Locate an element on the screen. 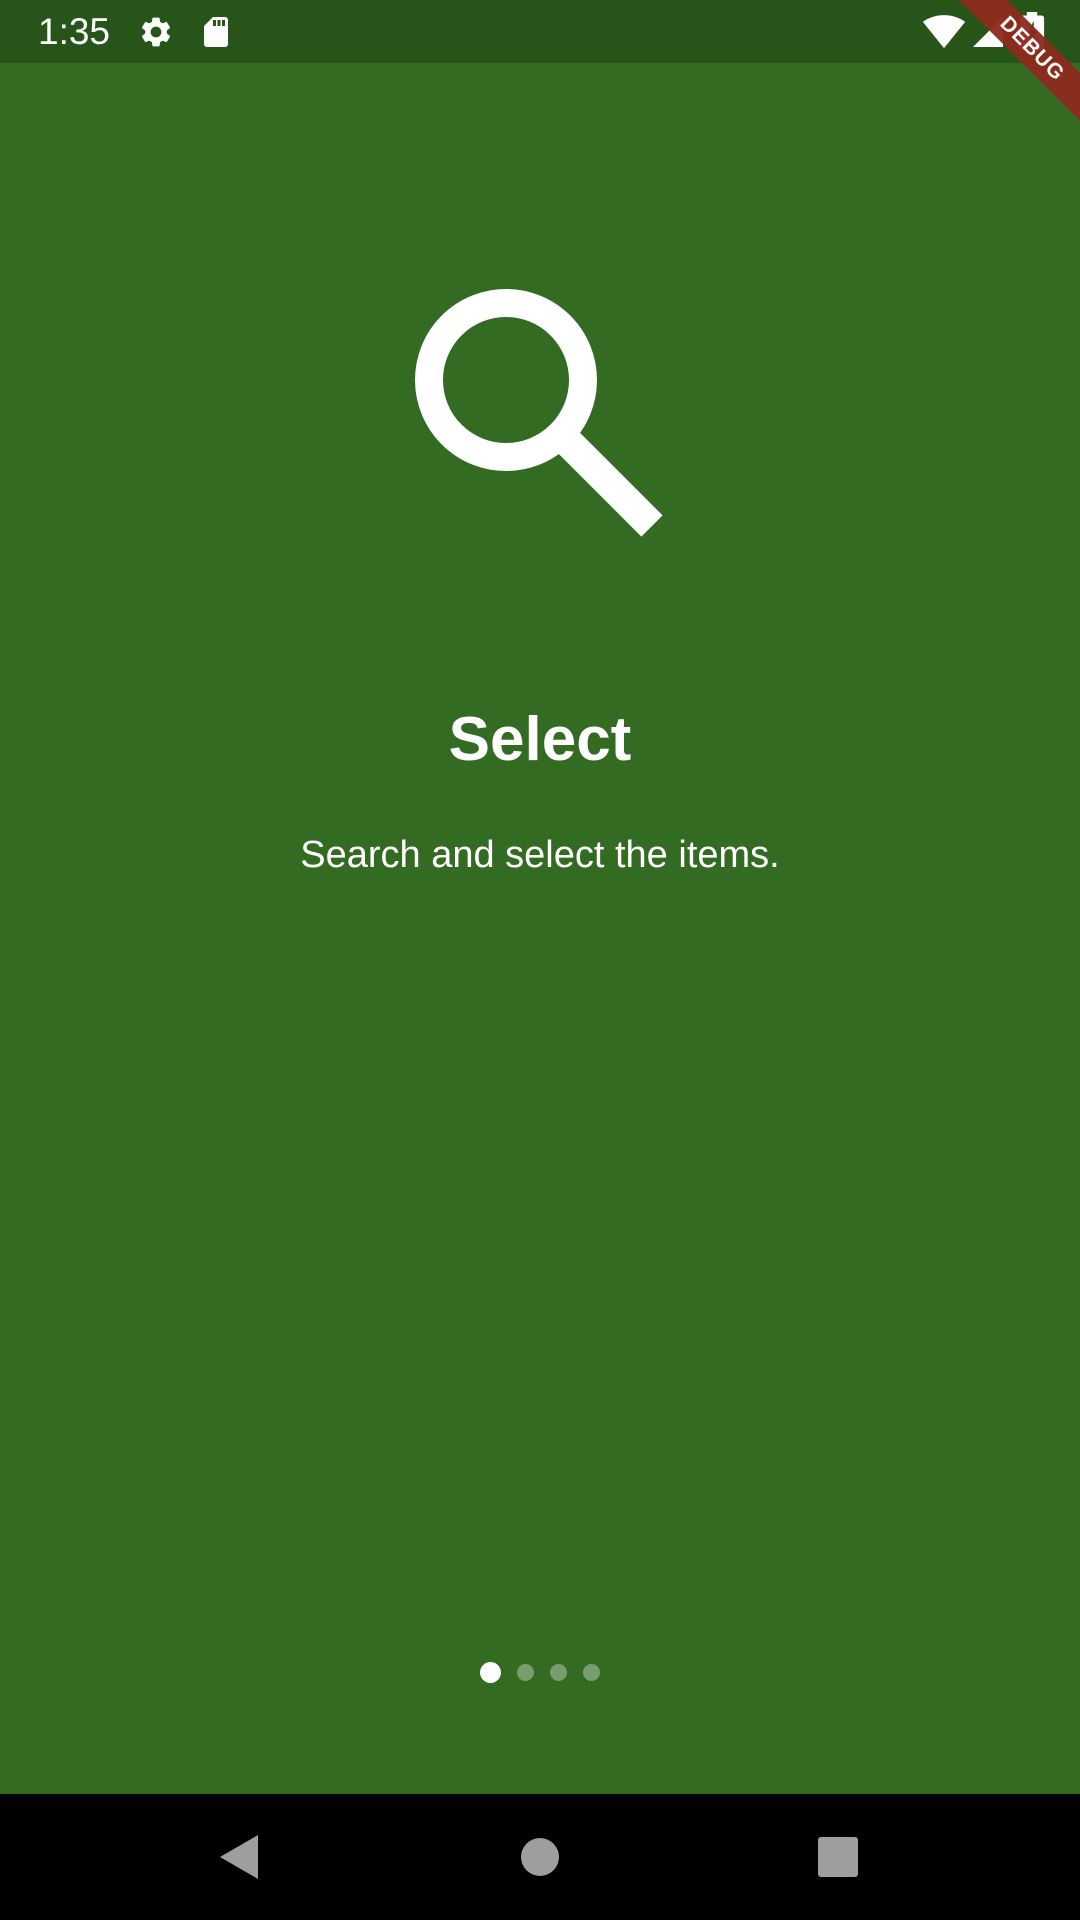  gear-icon is located at coordinates (156, 32).